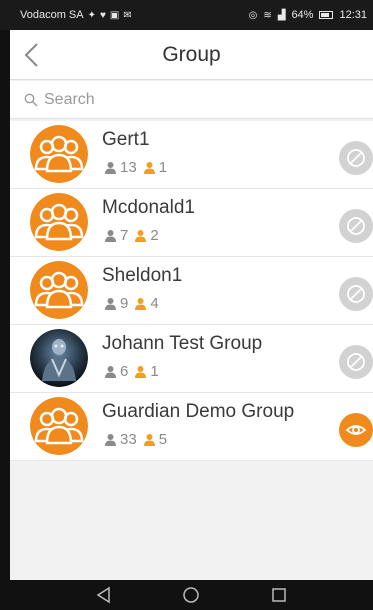  I want to click on eye-icon, so click(356, 430).